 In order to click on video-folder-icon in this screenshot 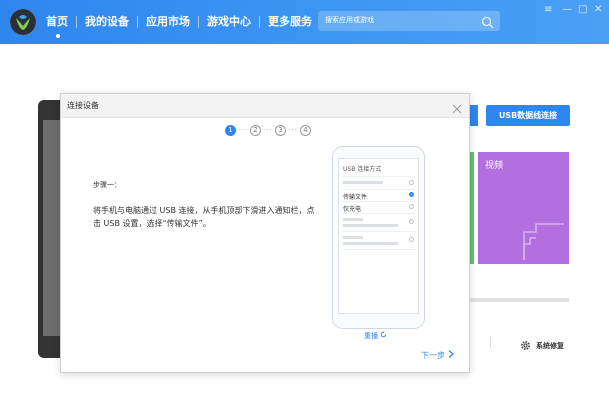, I will do `click(544, 244)`.